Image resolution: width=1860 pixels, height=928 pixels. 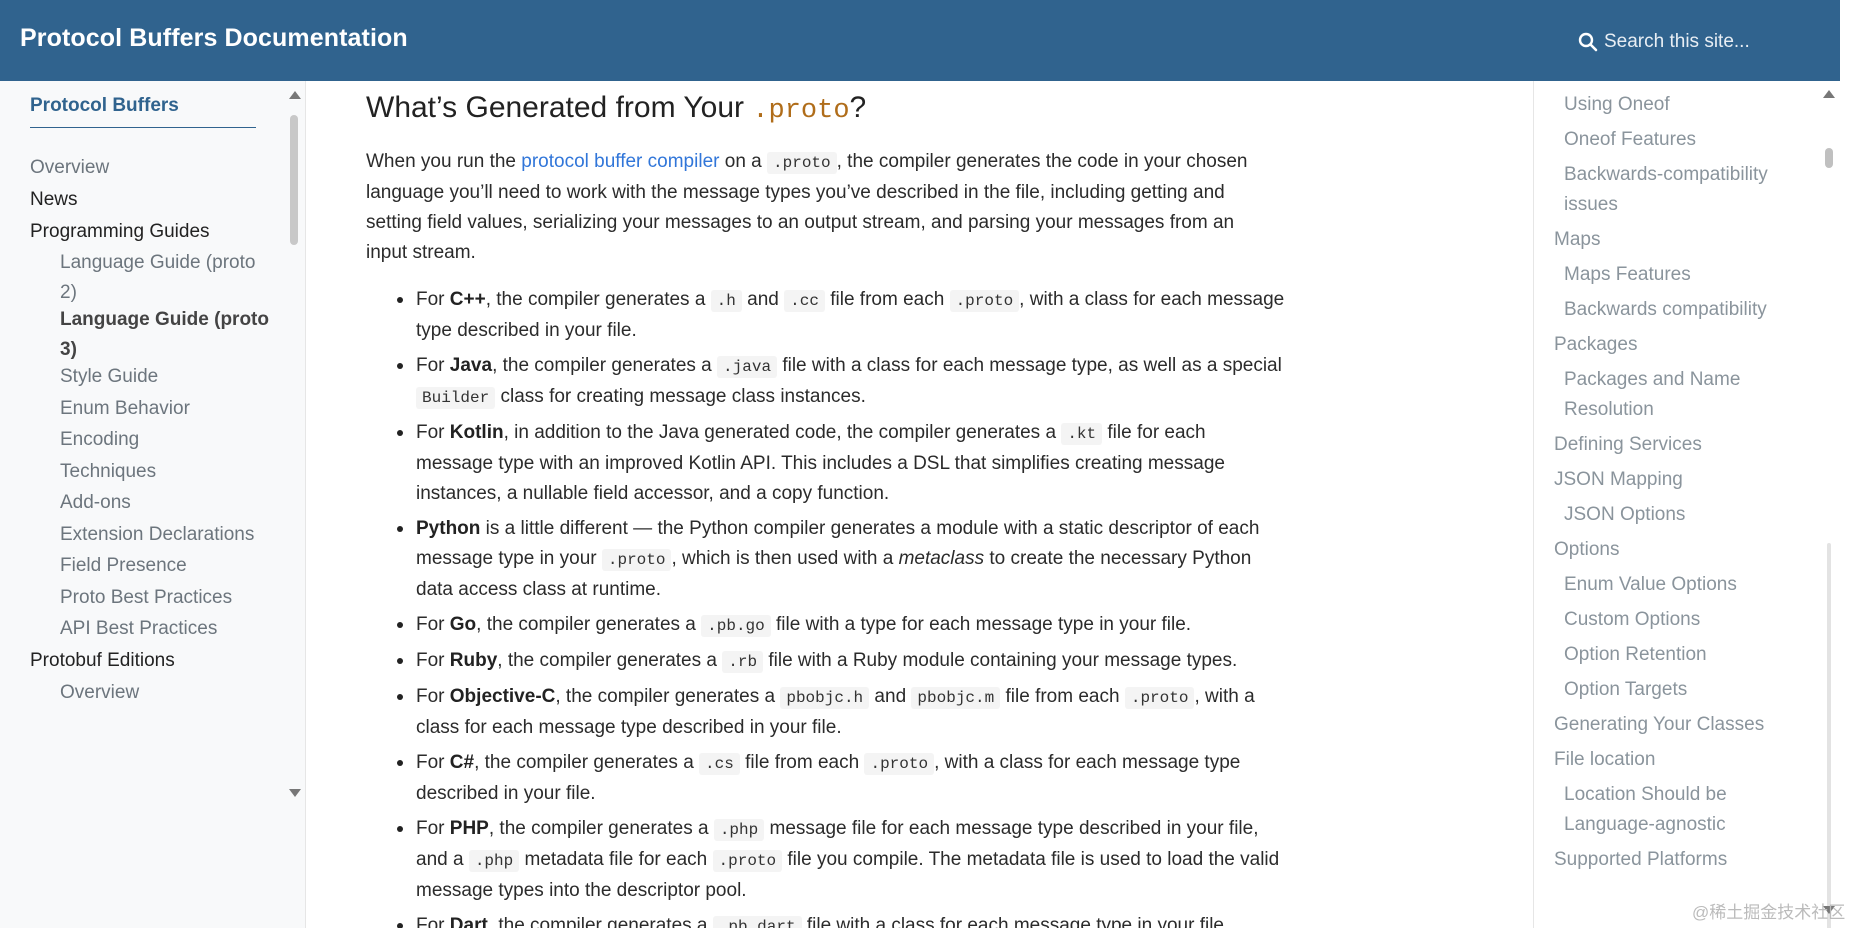 What do you see at coordinates (1829, 508) in the screenshot?
I see `toc-scrollbar` at bounding box center [1829, 508].